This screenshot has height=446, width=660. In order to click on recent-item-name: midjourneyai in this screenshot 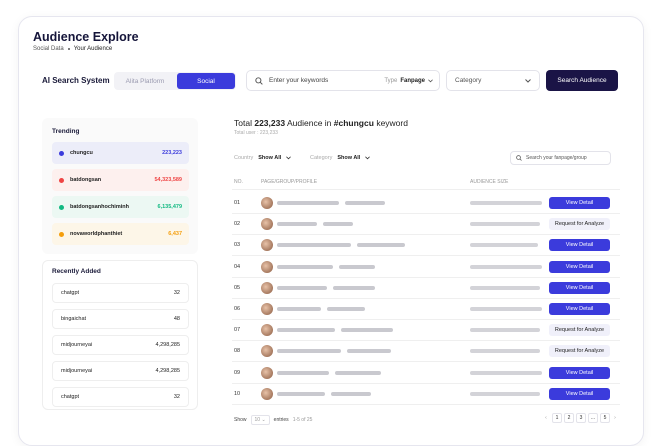, I will do `click(77, 345)`.